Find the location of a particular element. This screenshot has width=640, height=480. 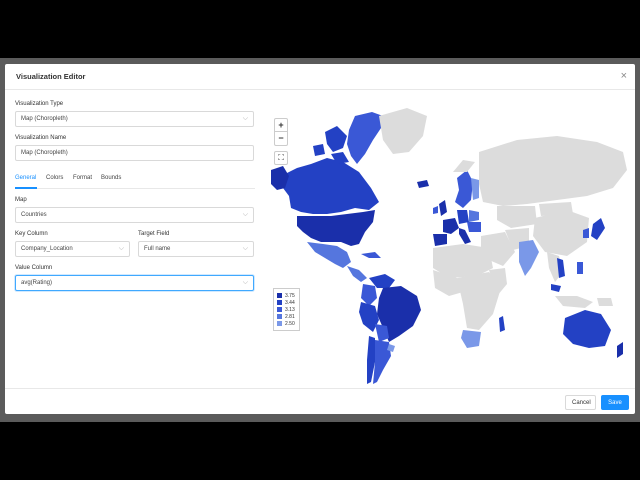

country-russia is located at coordinates (553, 171).